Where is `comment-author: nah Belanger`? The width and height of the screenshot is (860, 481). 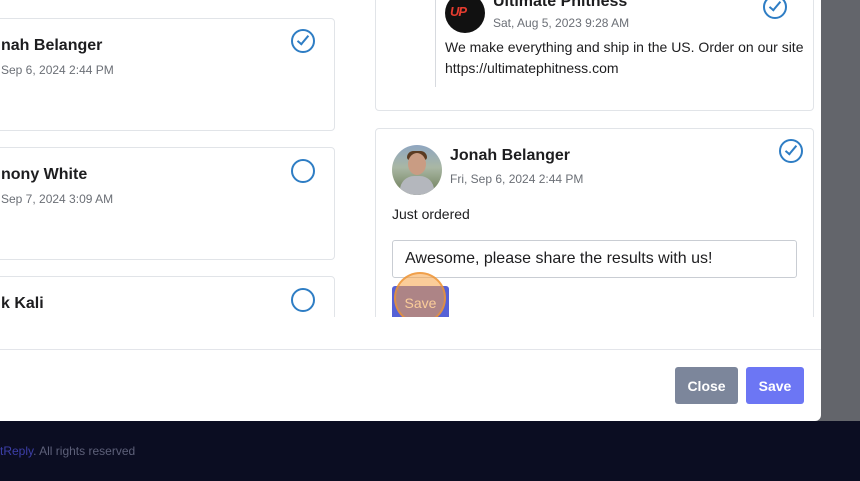 comment-author: nah Belanger is located at coordinates (52, 45).